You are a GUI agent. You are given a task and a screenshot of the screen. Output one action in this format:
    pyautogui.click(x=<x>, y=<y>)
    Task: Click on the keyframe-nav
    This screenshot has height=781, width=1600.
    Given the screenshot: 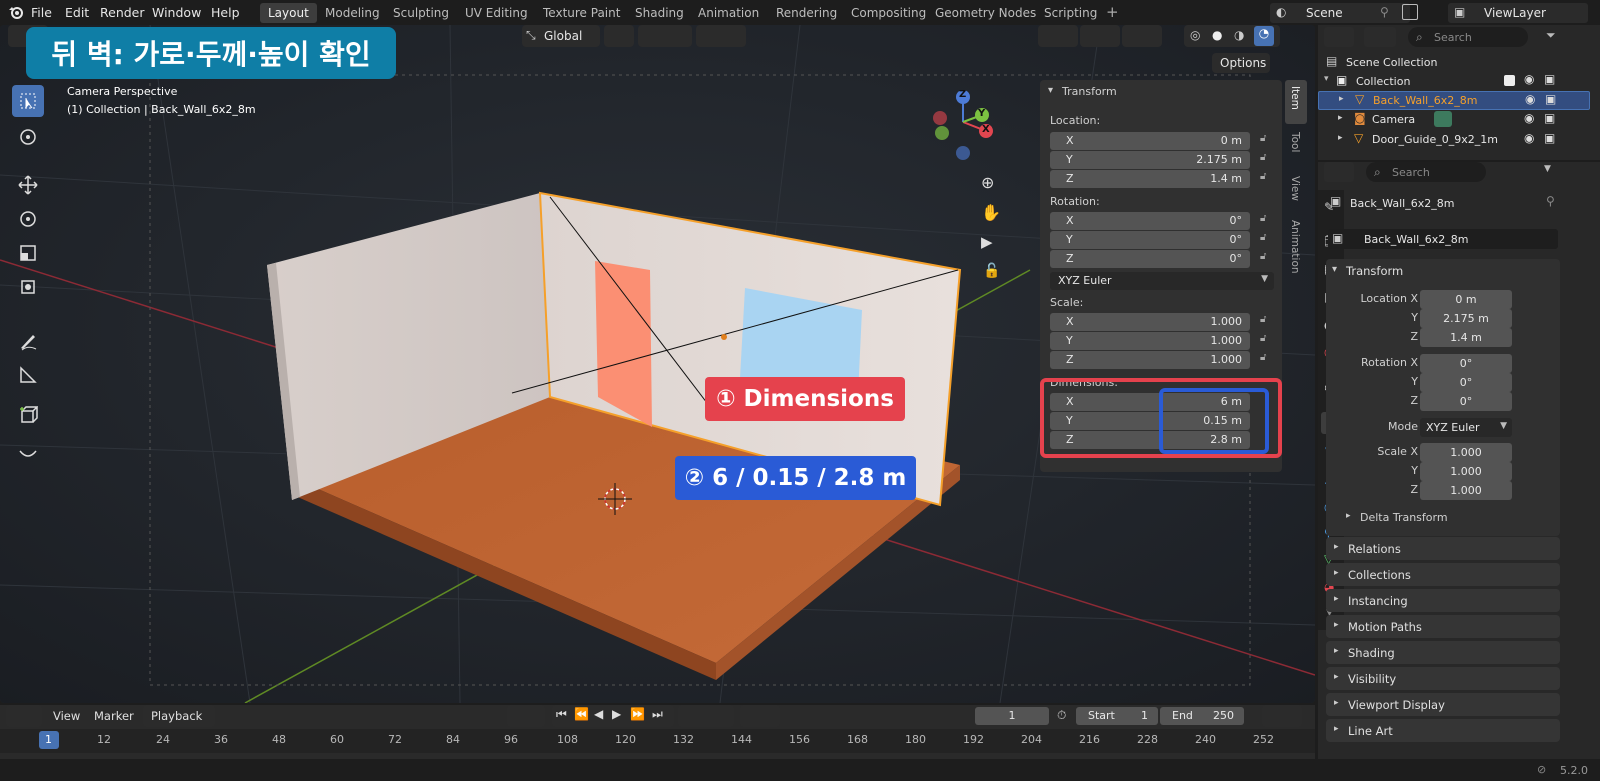 What is the action you would take?
    pyautogui.click(x=706, y=716)
    